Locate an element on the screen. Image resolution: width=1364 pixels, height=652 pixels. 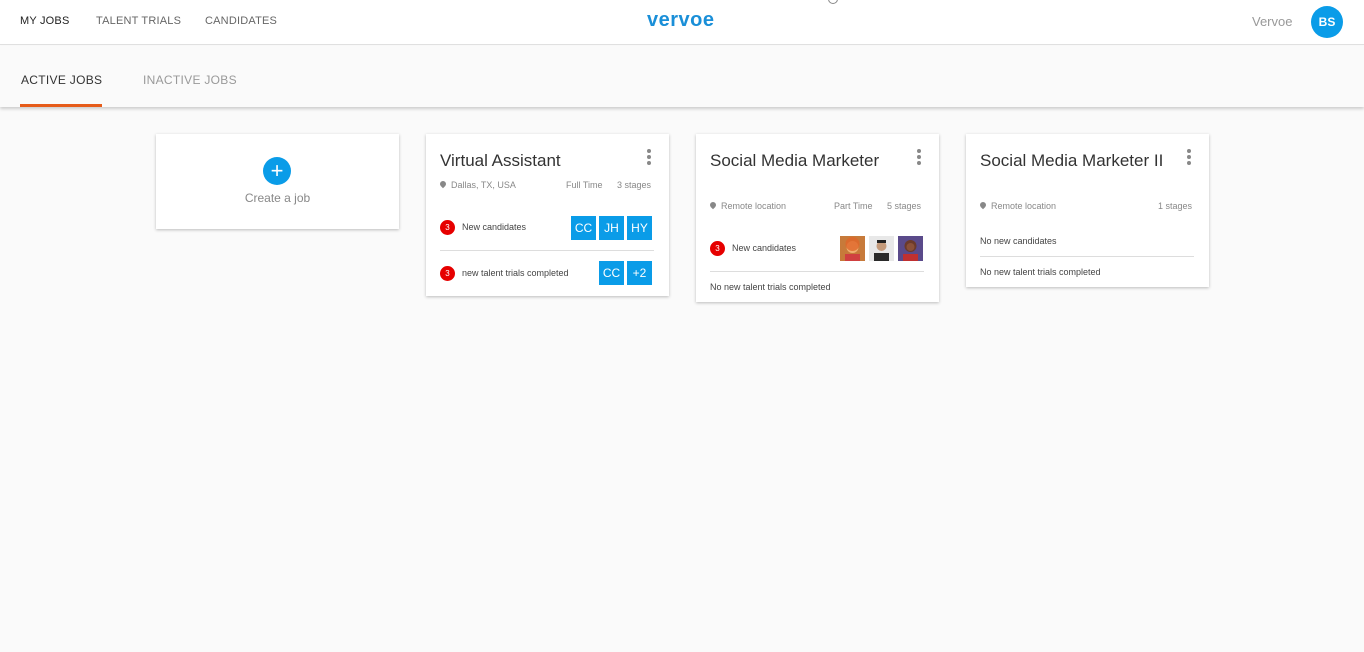
create-job-card: + Create a job is located at coordinates (277, 181).